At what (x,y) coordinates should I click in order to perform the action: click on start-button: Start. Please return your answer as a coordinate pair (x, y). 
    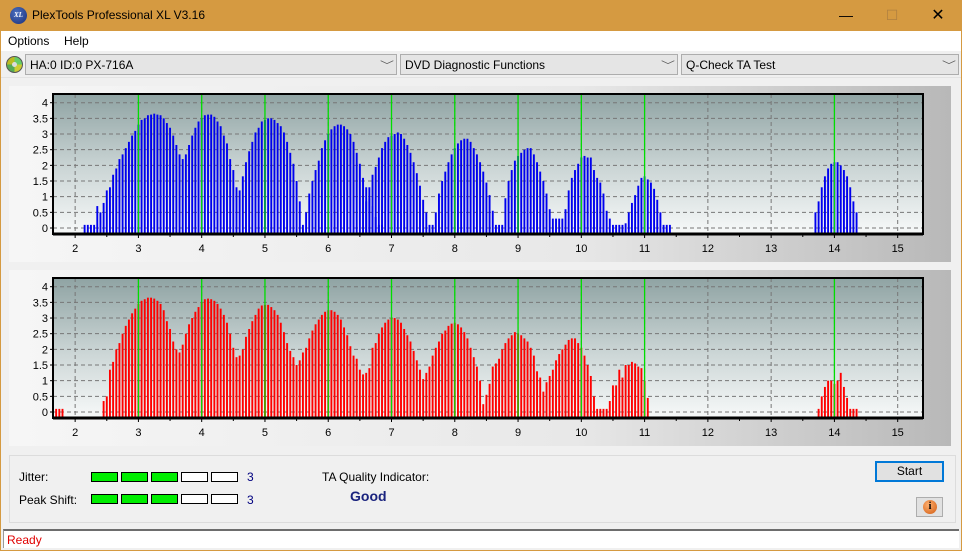
    Looking at the image, I should click on (909, 471).